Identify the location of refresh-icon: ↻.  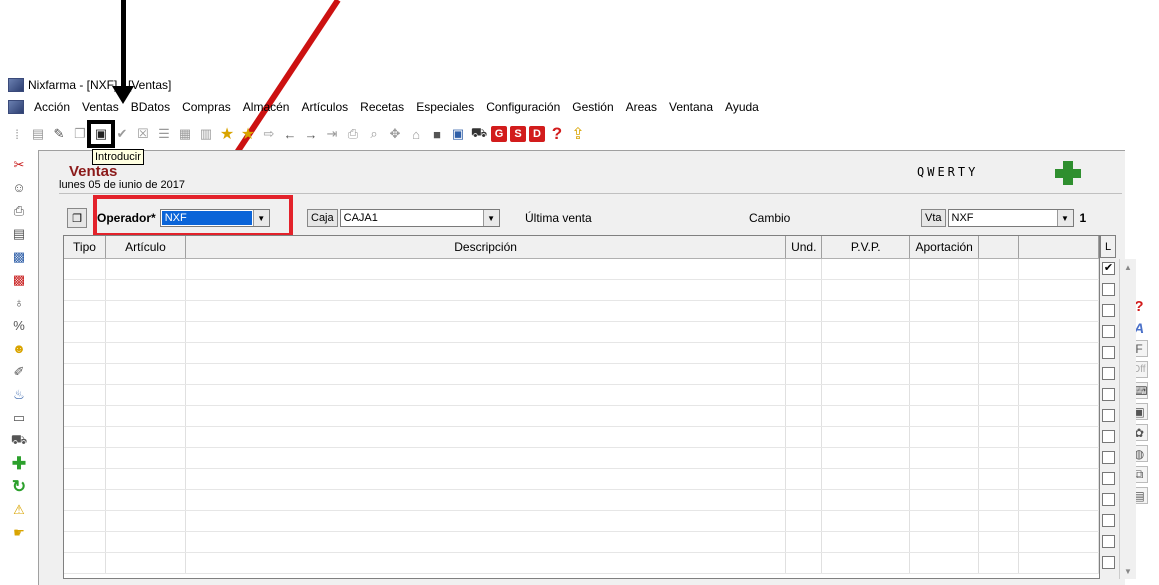
(19, 486).